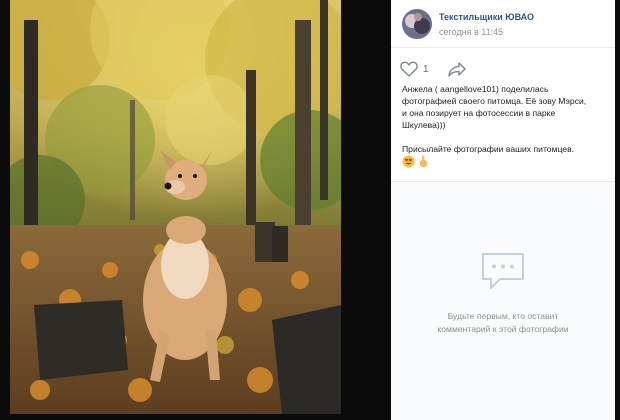 This screenshot has width=620, height=420. I want to click on like-count: 1, so click(426, 69).